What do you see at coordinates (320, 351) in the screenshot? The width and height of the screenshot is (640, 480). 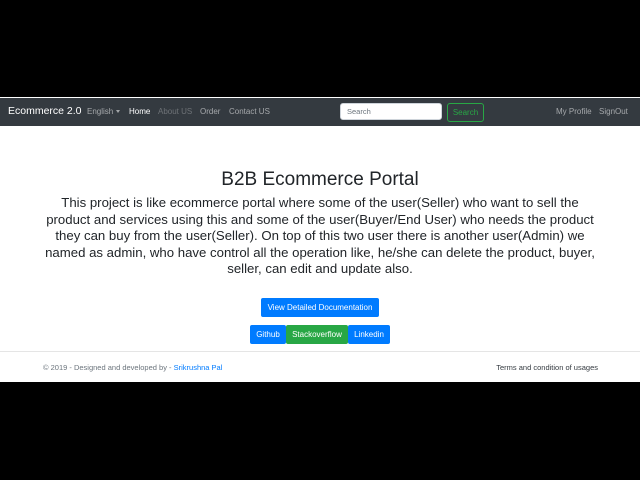 I see `footer-divider` at bounding box center [320, 351].